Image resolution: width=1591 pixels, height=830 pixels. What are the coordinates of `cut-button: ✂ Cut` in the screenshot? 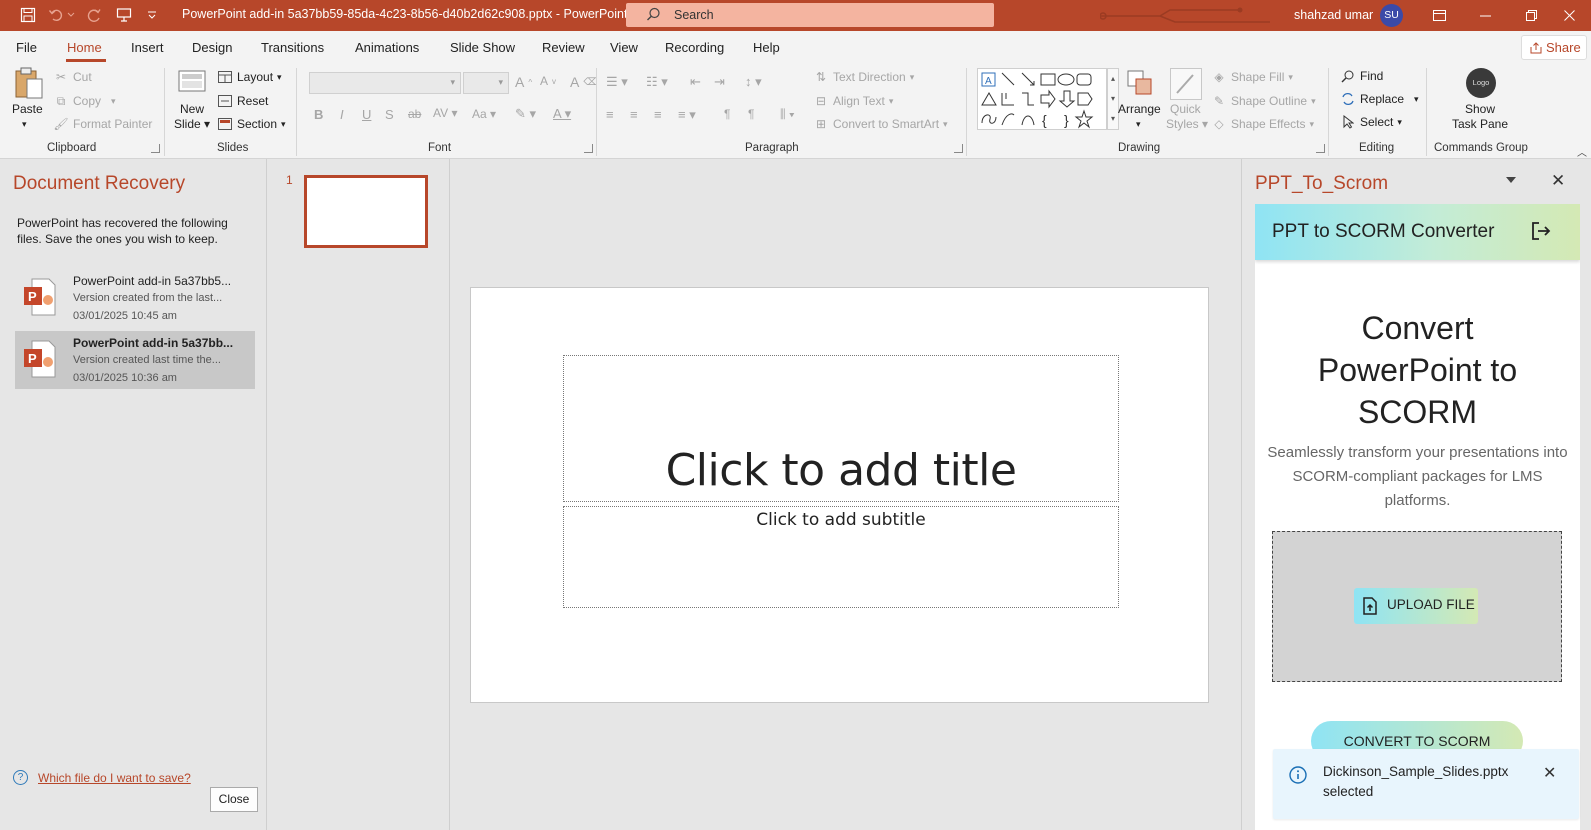 It's located at (72, 77).